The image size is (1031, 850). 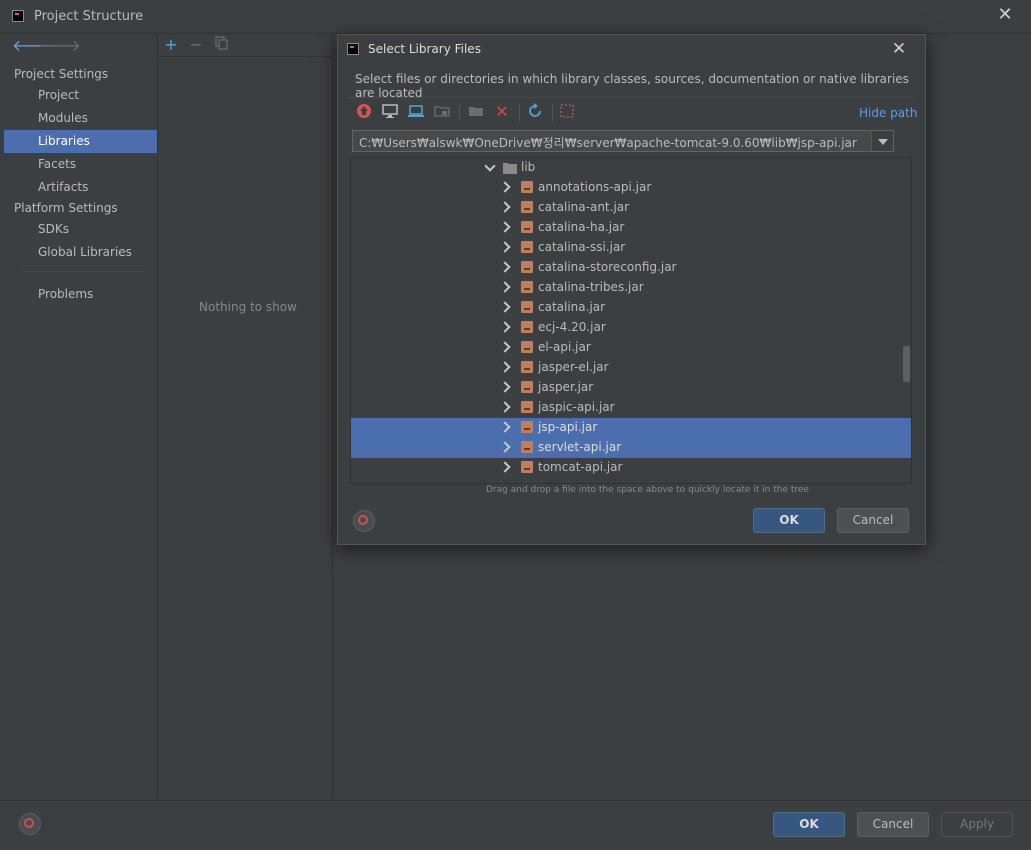 What do you see at coordinates (631, 228) in the screenshot?
I see `tree-file-row: catalina-ha.jar` at bounding box center [631, 228].